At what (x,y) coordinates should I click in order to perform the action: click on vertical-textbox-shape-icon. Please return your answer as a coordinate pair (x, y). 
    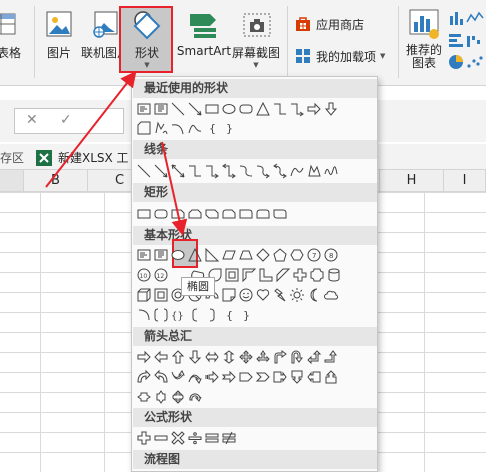
    Looking at the image, I should click on (160, 254).